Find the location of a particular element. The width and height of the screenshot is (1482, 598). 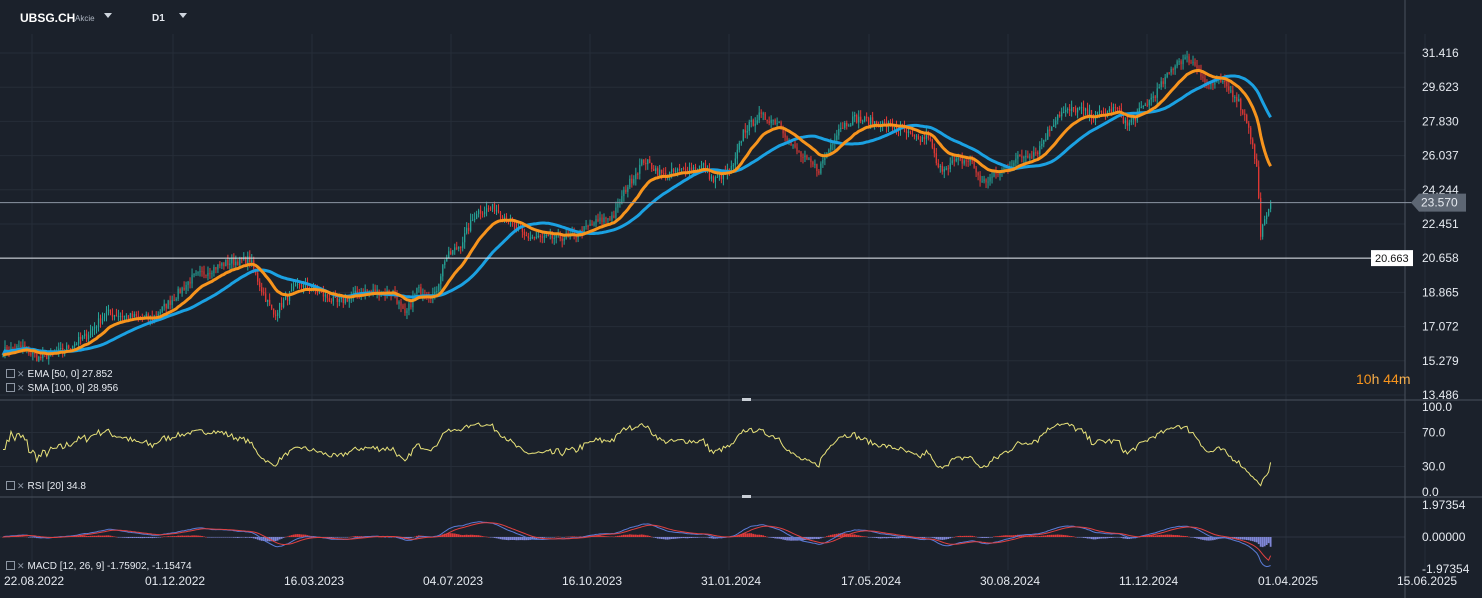

timeframe-selector: D1 is located at coordinates (158, 18).